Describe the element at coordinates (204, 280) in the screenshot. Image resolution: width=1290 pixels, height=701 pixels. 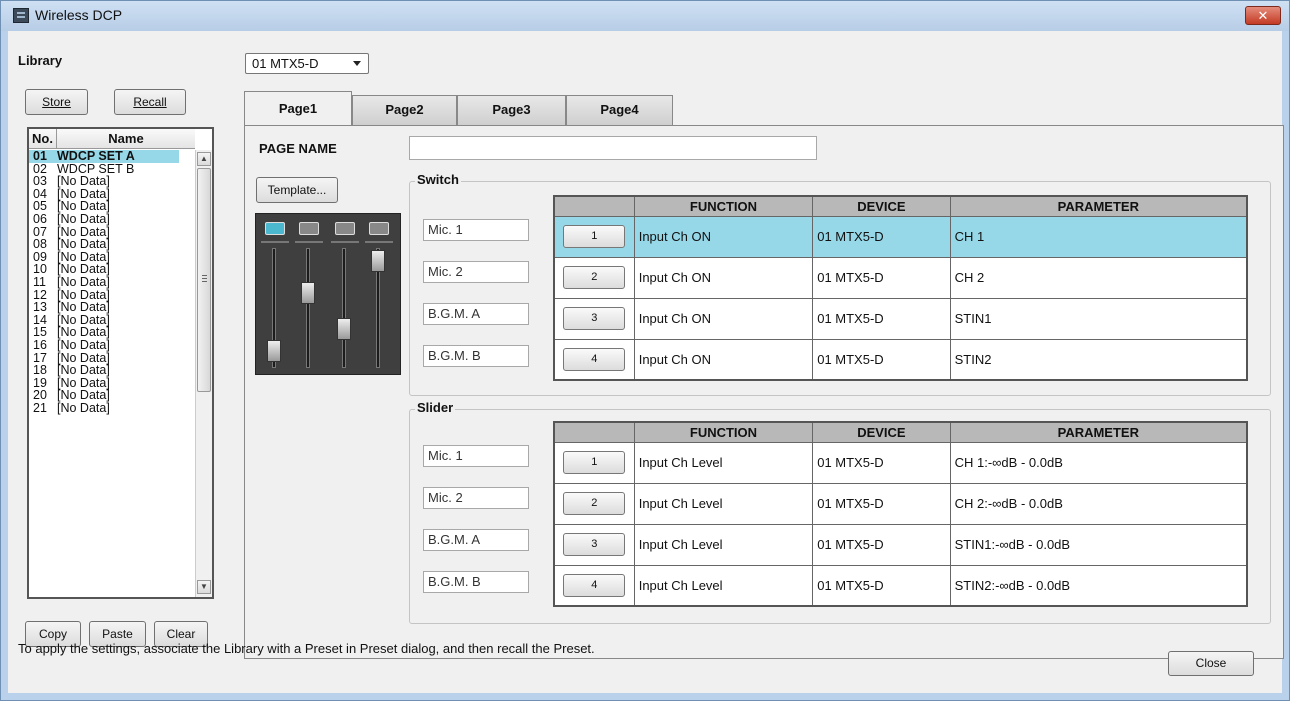
I see `scroll-thumb` at that location.